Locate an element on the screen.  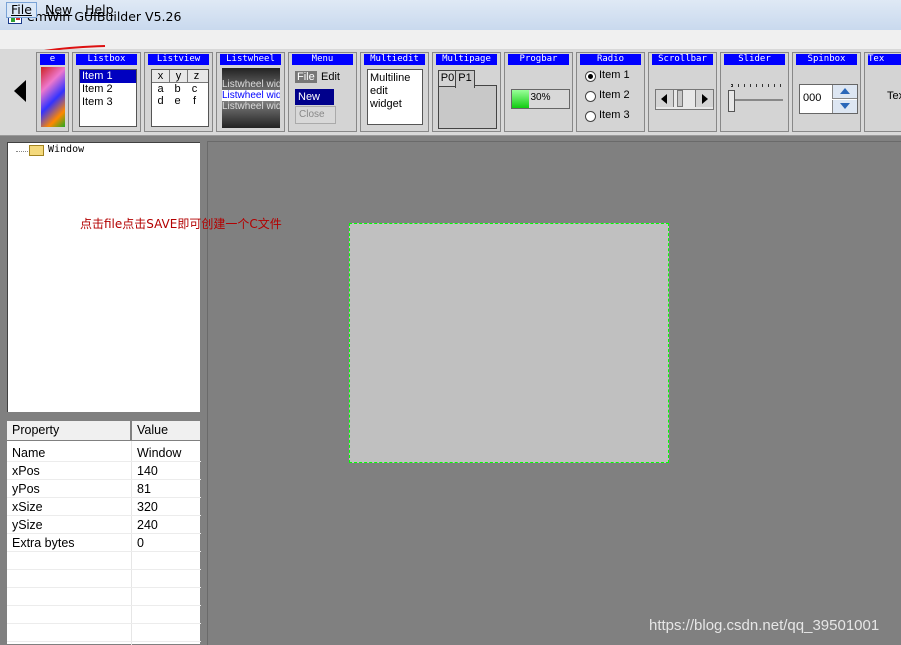
menu-new: New is located at coordinates (58, 10).